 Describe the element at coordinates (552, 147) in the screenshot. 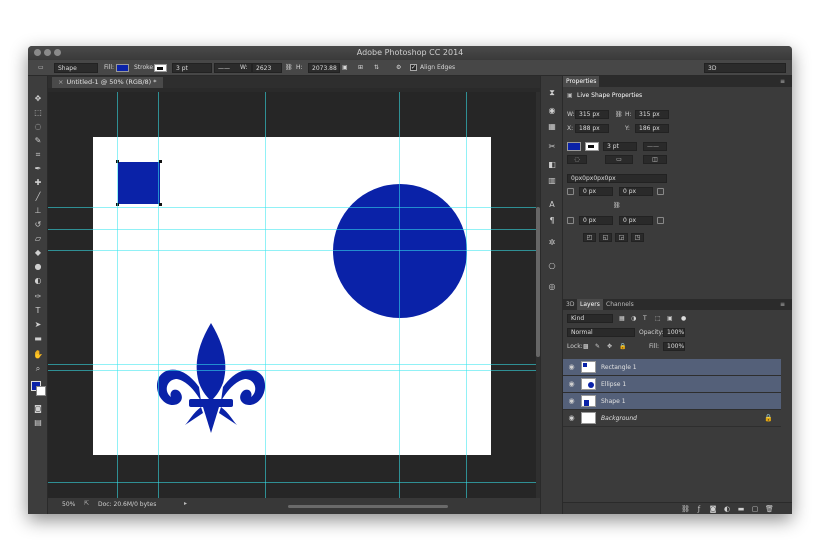

I see `brushes-icon: ✂` at that location.